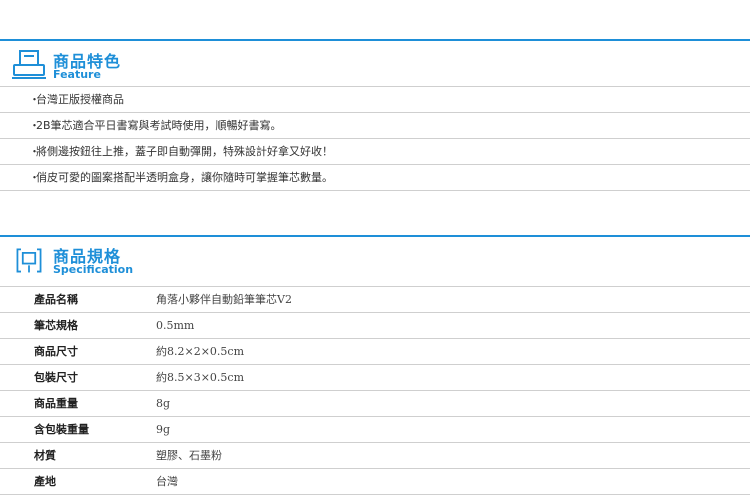 This screenshot has height=501, width=750. I want to click on spec-value: 約8.5×3×0.5cm, so click(200, 377).